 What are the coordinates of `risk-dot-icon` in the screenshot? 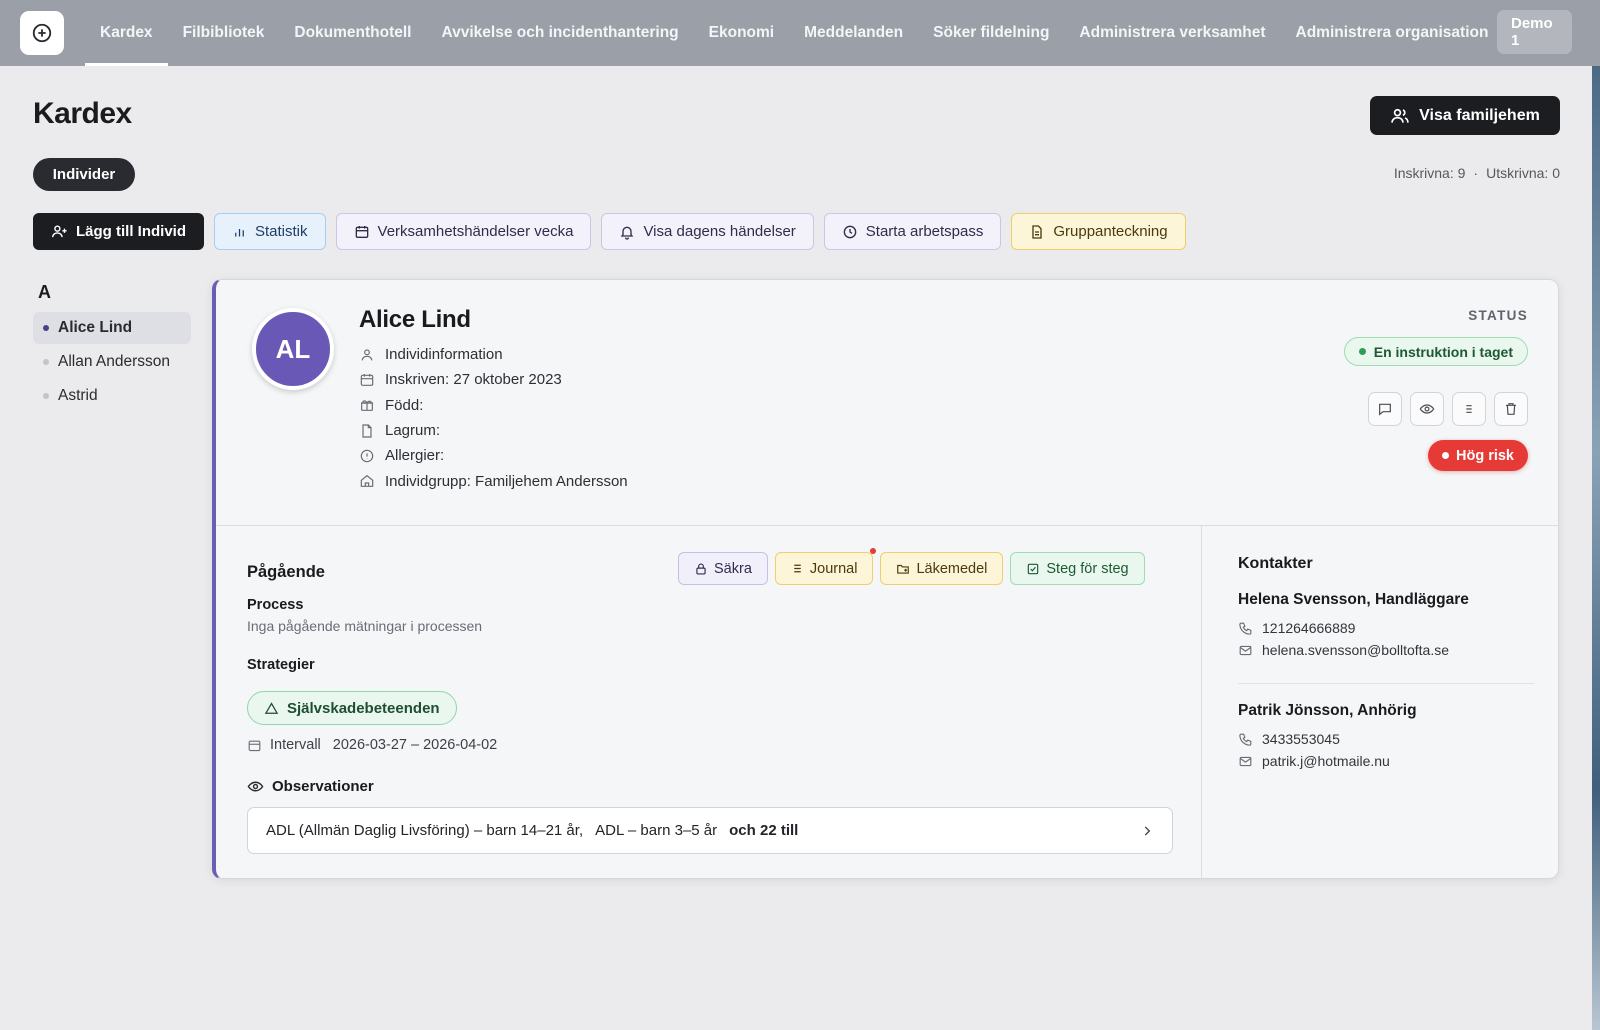 It's located at (1445, 455).